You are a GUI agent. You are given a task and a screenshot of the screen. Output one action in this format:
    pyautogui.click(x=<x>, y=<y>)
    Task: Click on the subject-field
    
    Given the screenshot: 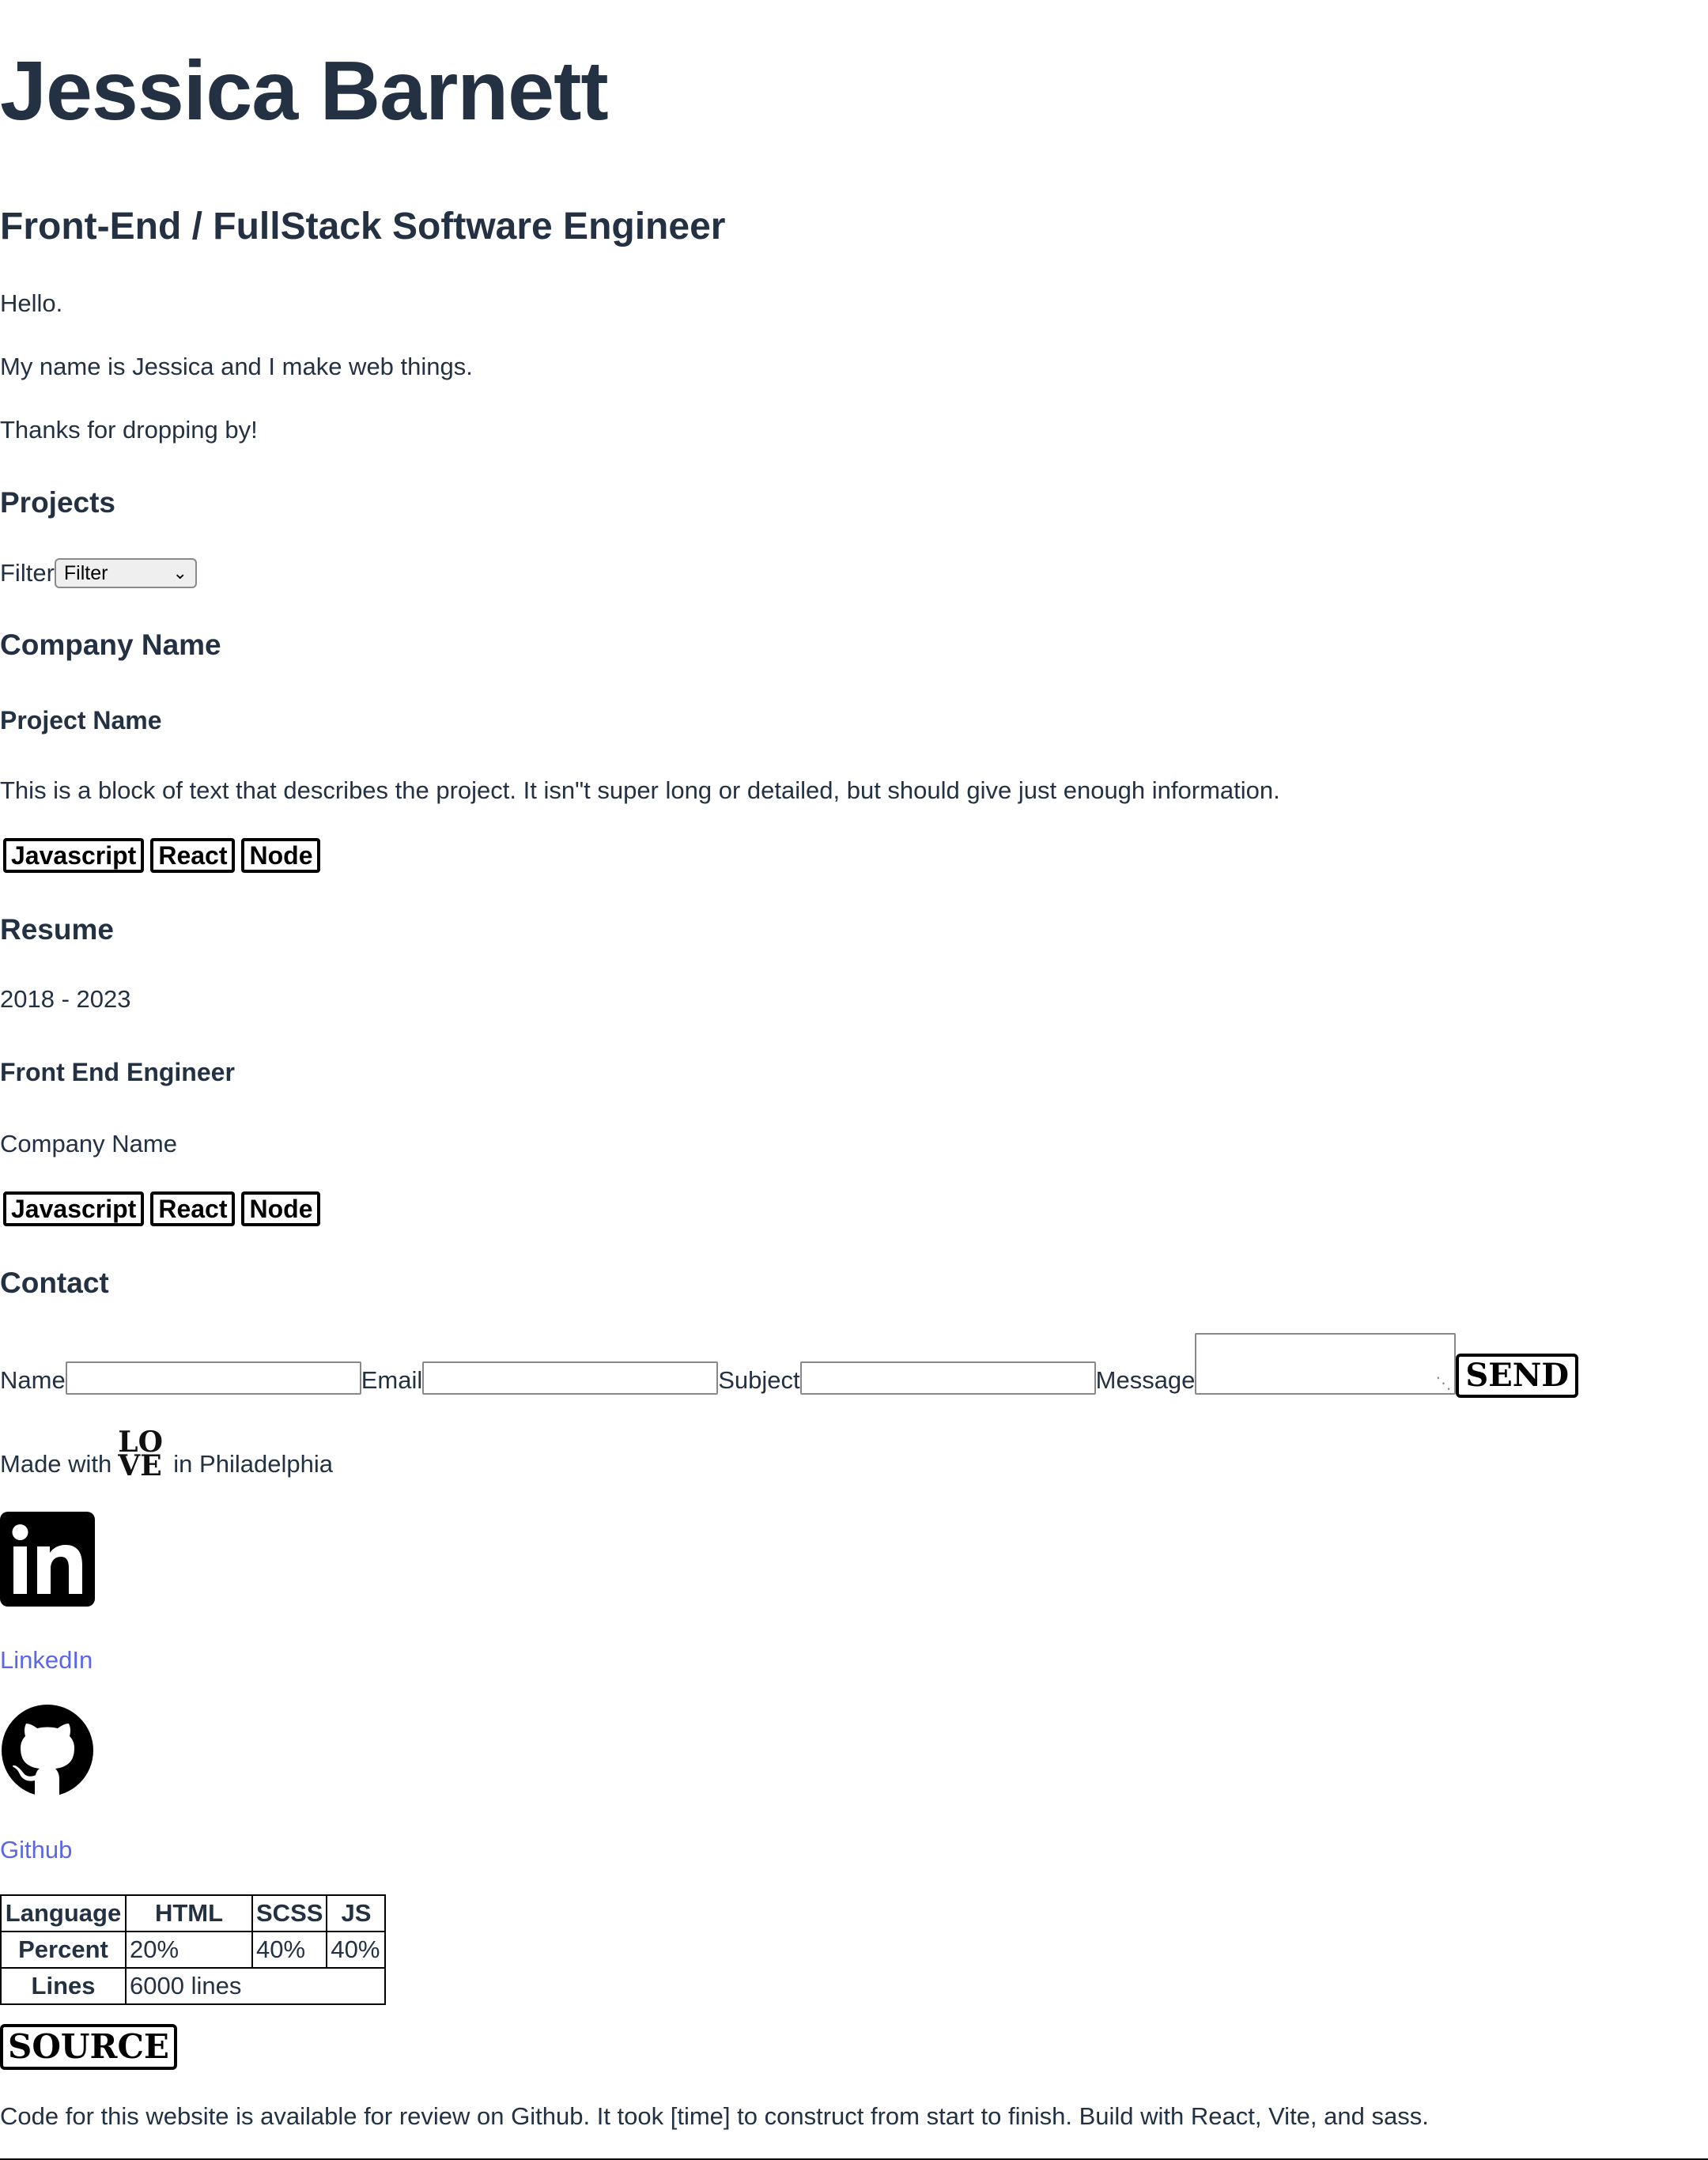 What is the action you would take?
    pyautogui.click(x=948, y=1378)
    